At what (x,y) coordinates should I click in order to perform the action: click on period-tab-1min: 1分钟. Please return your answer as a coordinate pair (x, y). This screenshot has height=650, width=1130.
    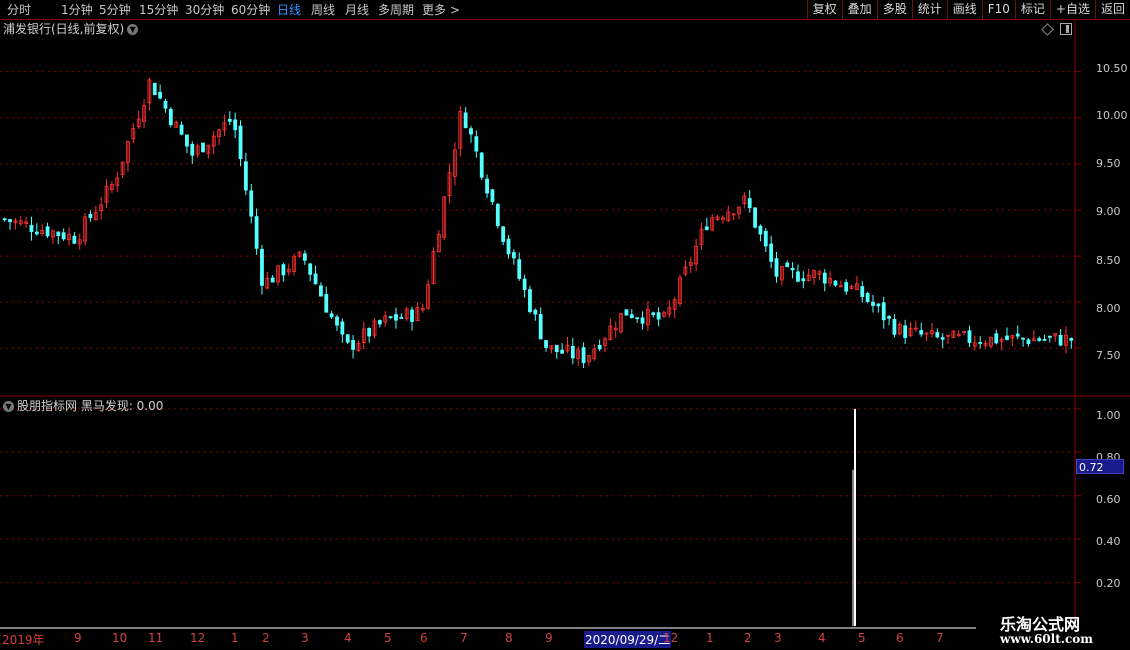
    Looking at the image, I should click on (77, 10).